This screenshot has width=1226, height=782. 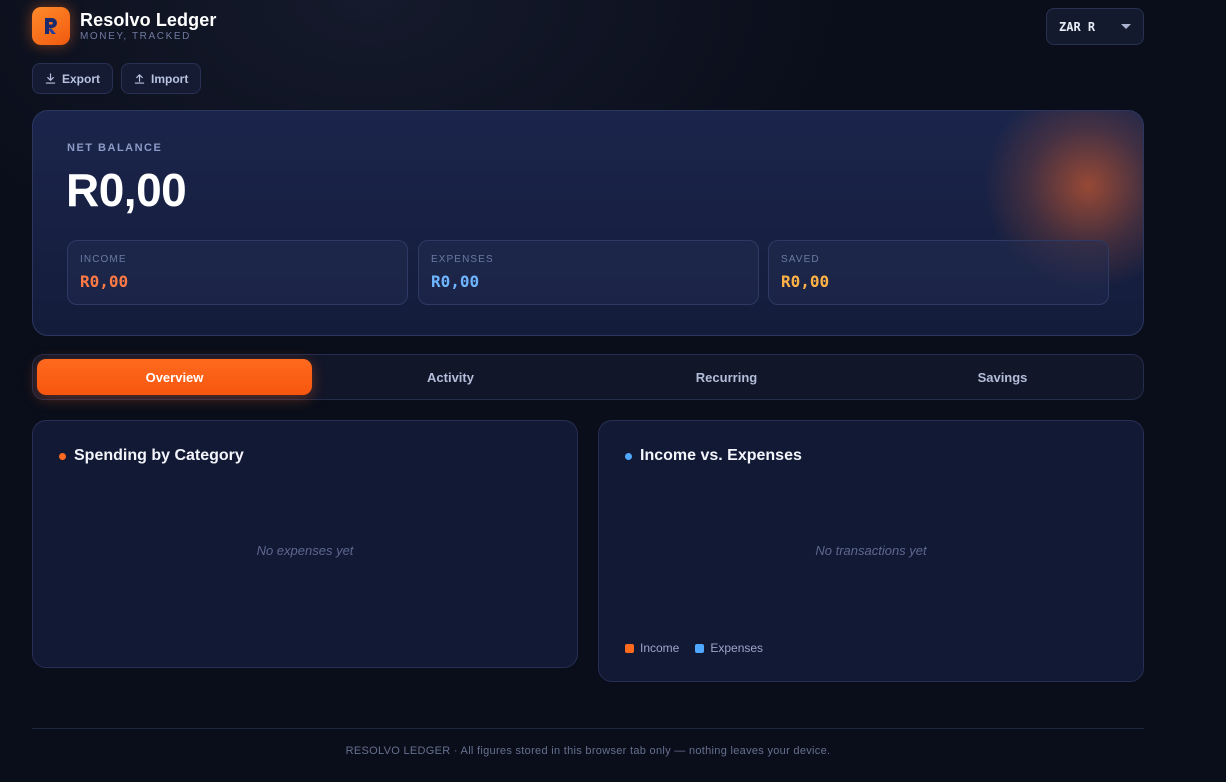 I want to click on brand: Resolvo Ledger MONEY, TRACKED, so click(x=148, y=26).